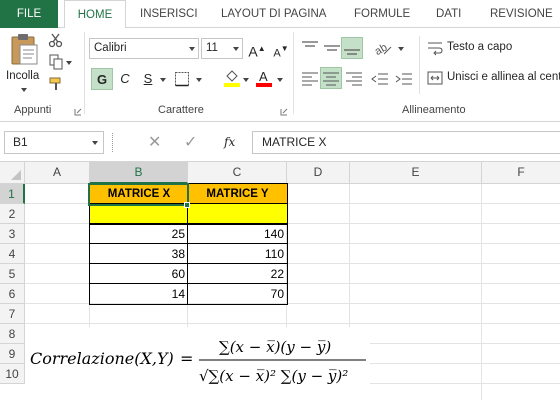 This screenshot has width=560, height=400. Describe the element at coordinates (277, 53) in the screenshot. I see `shrink-font-label: A` at that location.